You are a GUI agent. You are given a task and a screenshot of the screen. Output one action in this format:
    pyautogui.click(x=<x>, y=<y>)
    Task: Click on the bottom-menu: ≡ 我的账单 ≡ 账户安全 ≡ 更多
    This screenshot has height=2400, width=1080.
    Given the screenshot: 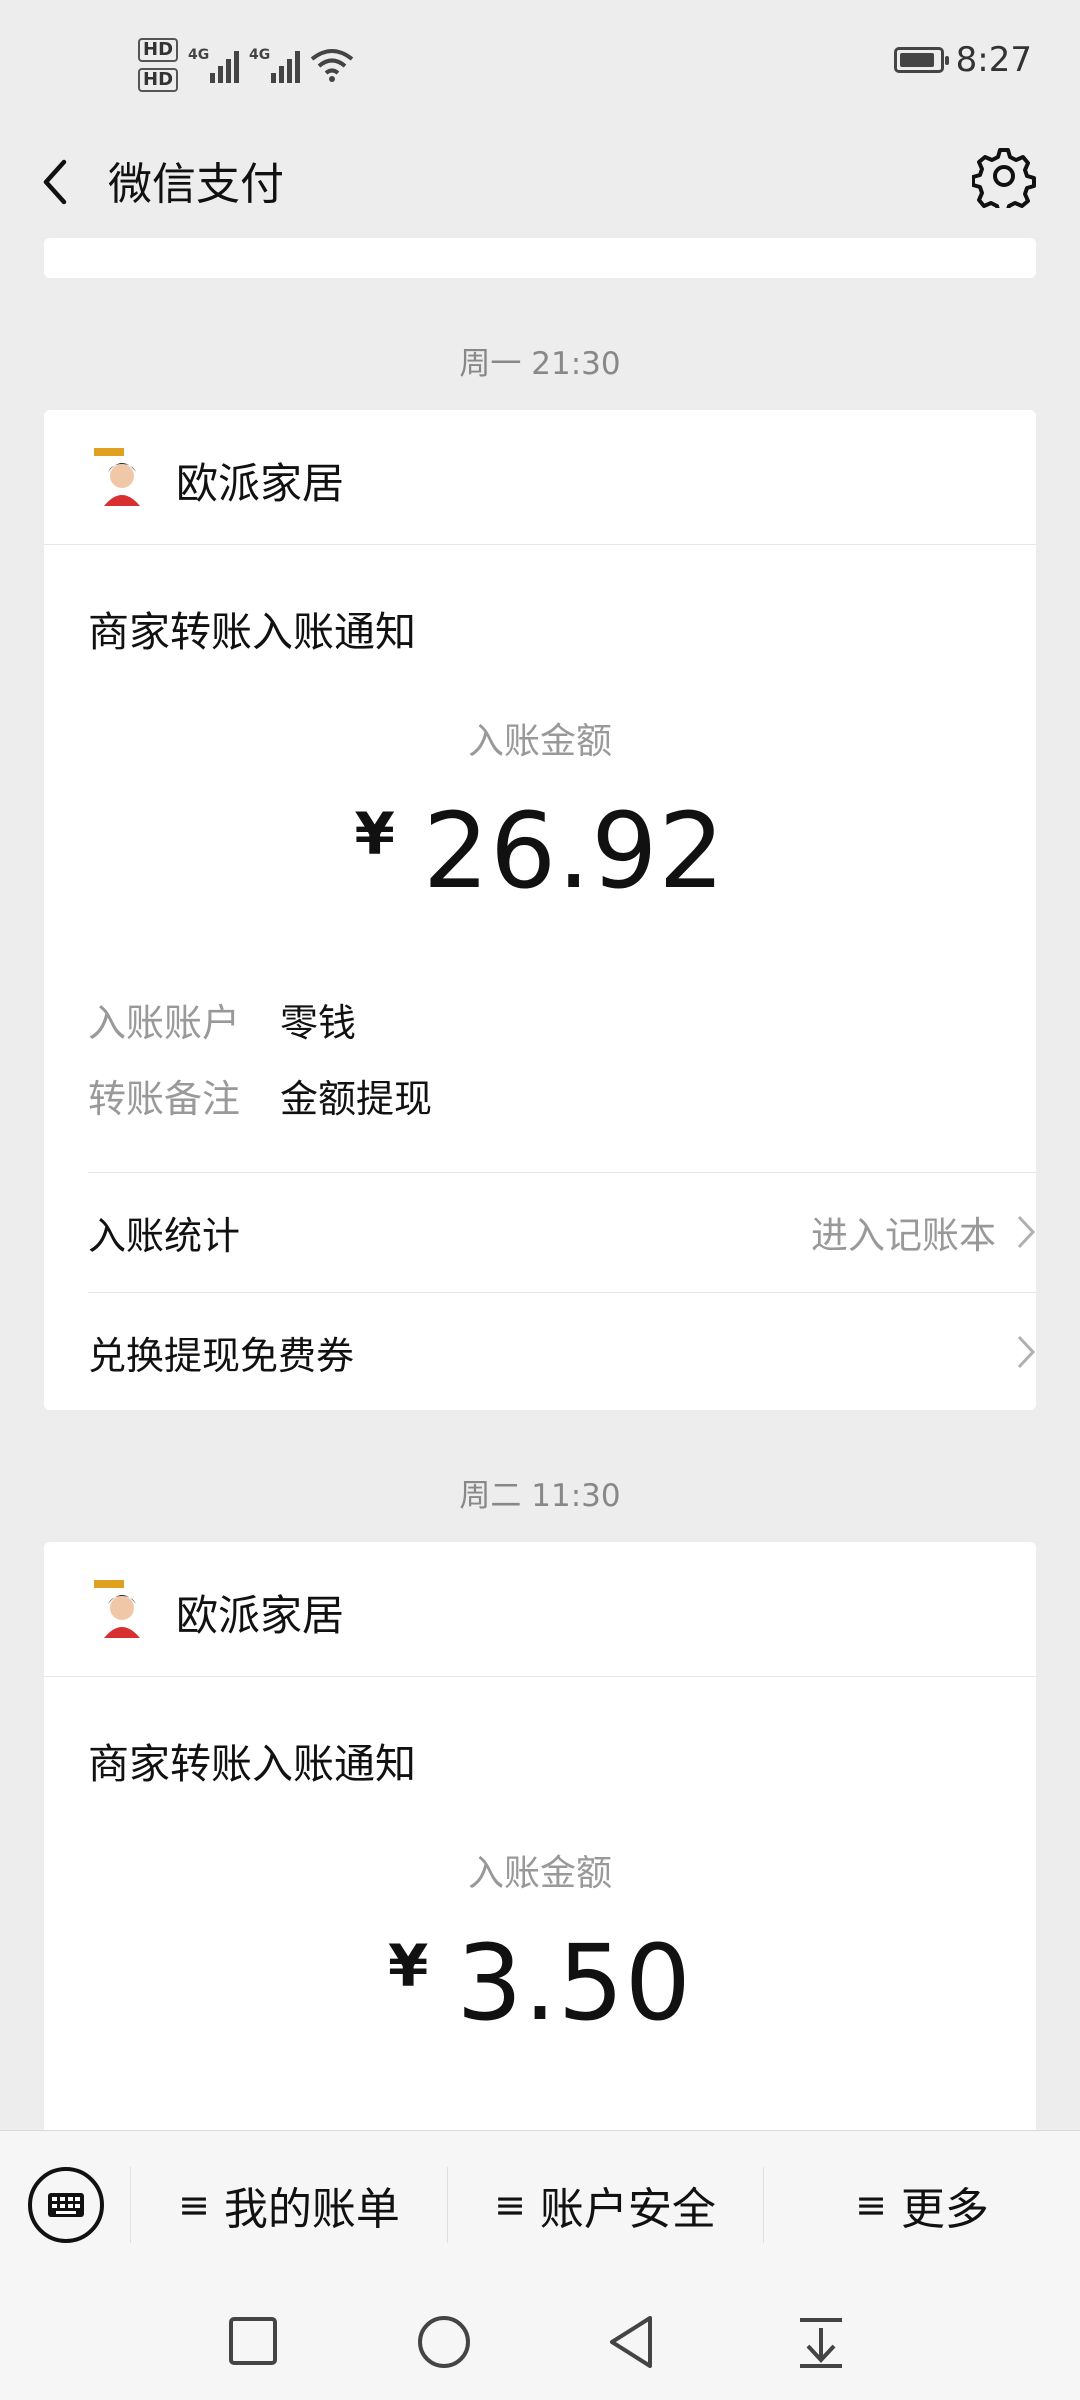 What is the action you would take?
    pyautogui.click(x=540, y=2204)
    